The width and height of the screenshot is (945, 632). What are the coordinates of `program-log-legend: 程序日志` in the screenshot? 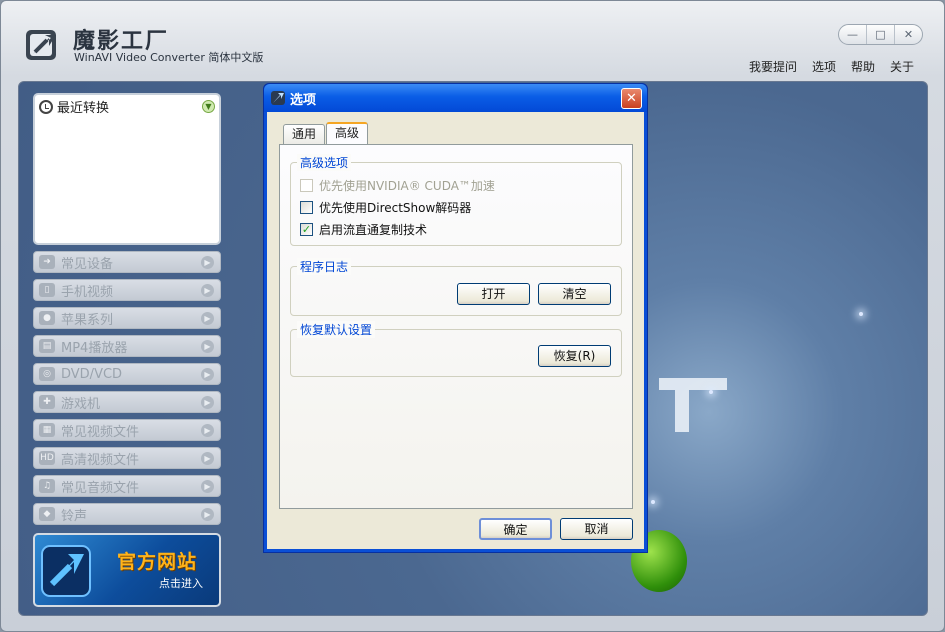 It's located at (324, 266).